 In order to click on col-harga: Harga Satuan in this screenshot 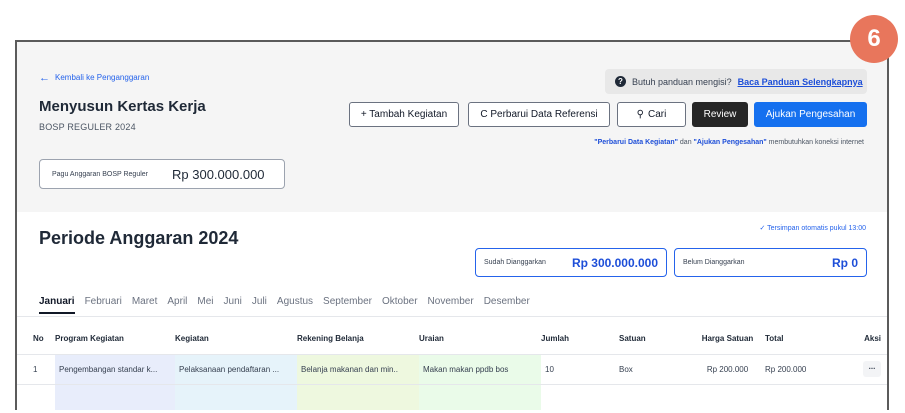, I will do `click(727, 339)`.